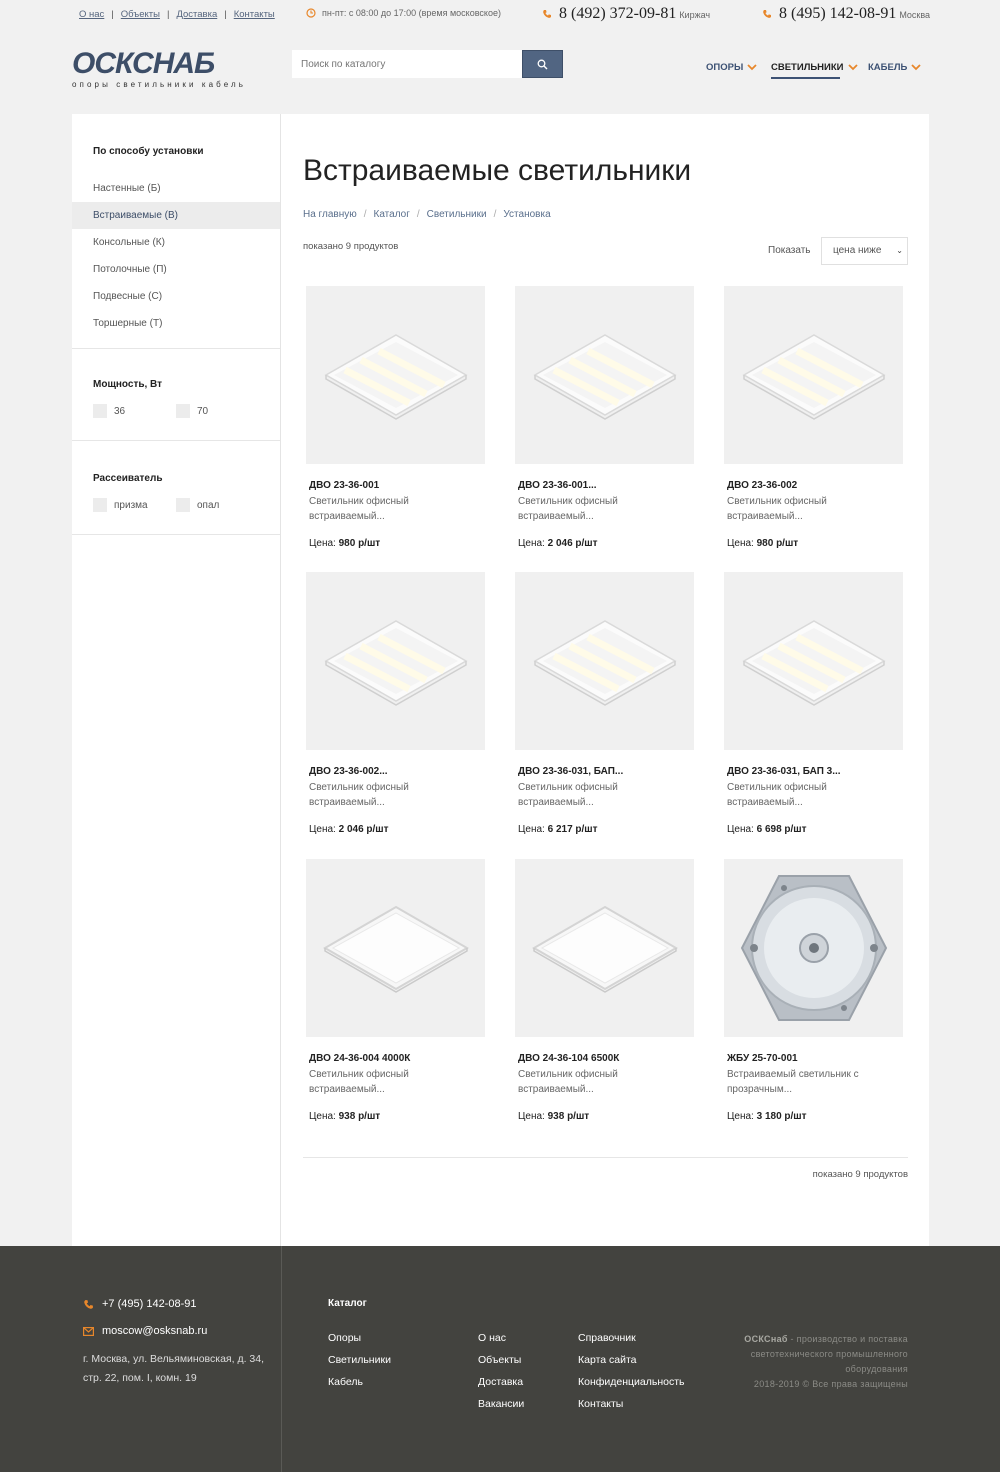  What do you see at coordinates (813, 485) in the screenshot?
I see `product-name: ДВО 23-36-002` at bounding box center [813, 485].